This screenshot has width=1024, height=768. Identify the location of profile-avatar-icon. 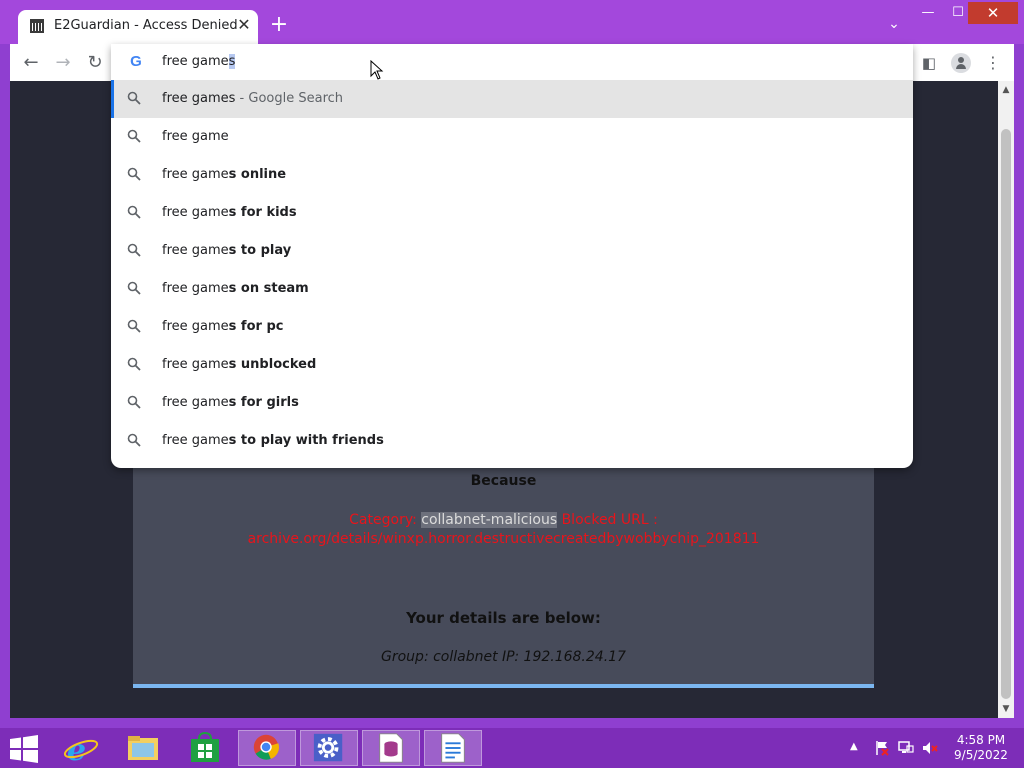
(961, 63).